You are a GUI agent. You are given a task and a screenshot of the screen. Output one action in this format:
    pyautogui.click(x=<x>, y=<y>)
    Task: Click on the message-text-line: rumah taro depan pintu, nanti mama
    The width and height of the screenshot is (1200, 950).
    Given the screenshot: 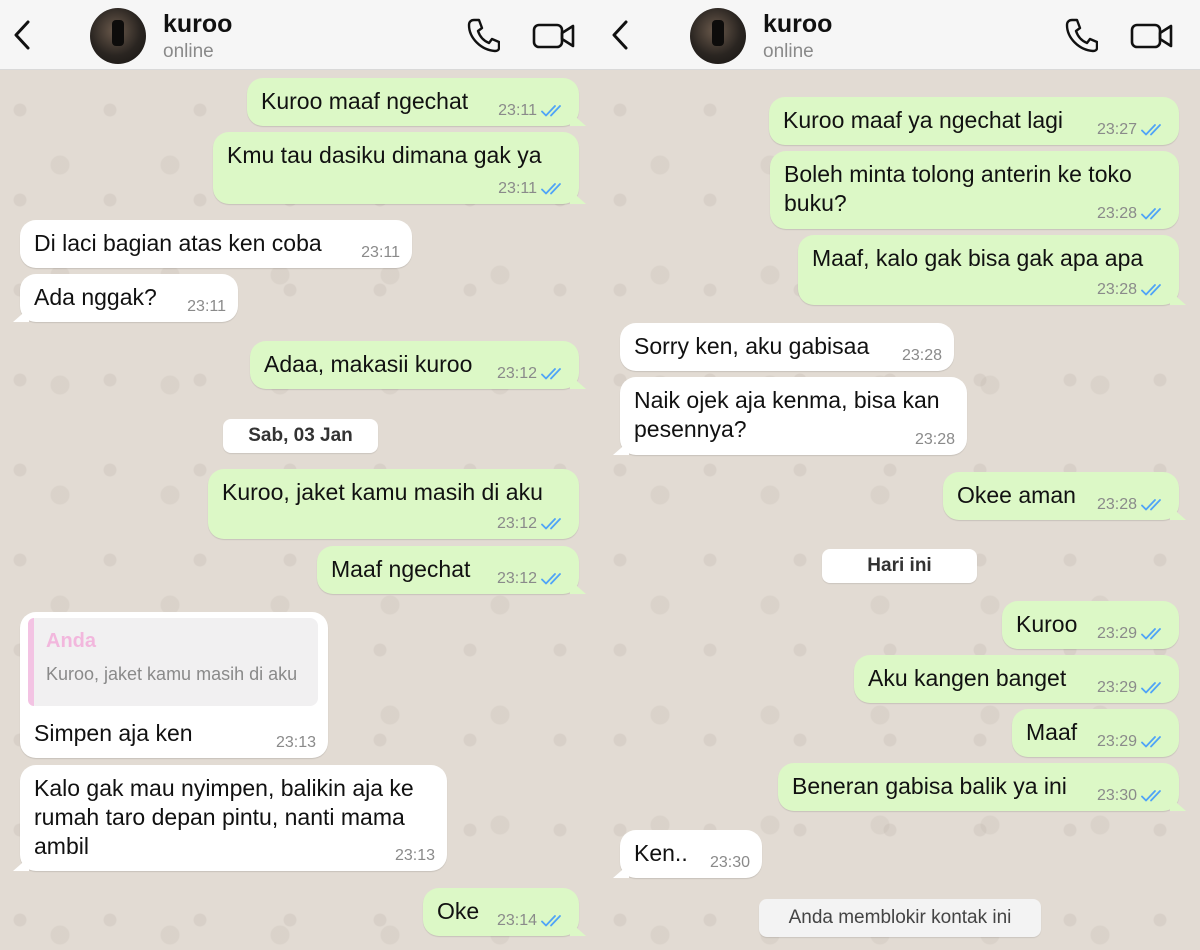 What is the action you would take?
    pyautogui.click(x=219, y=817)
    